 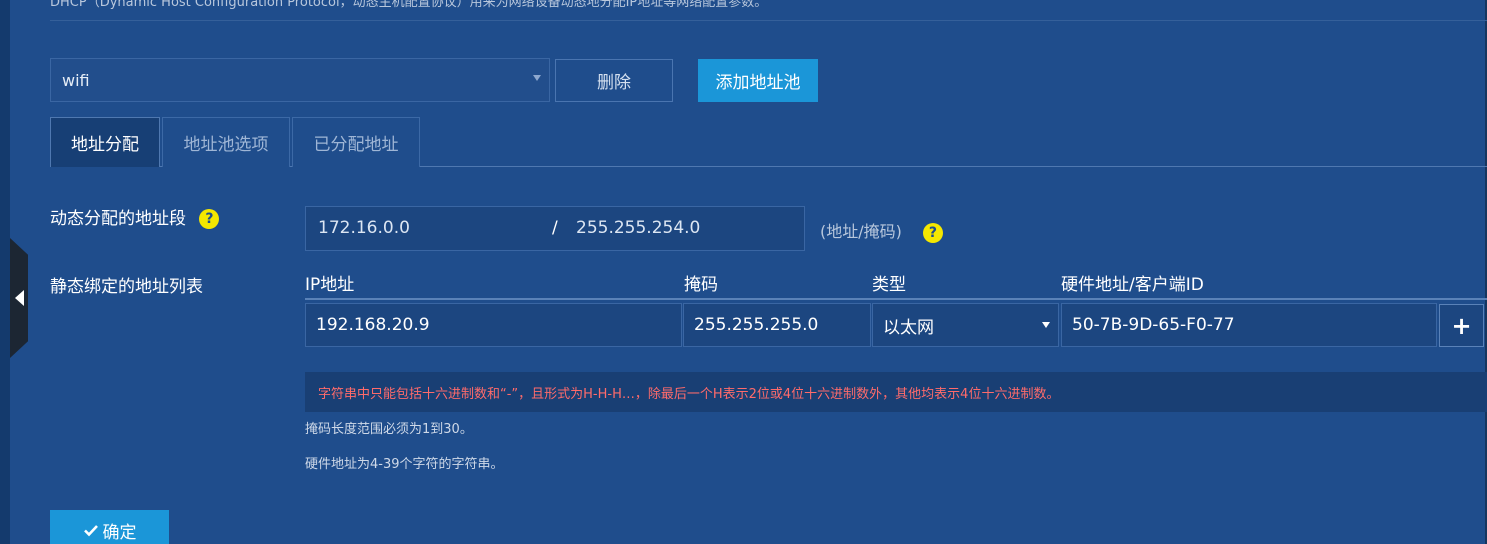 What do you see at coordinates (76, 80) in the screenshot?
I see `address-pool-select-value: wifi` at bounding box center [76, 80].